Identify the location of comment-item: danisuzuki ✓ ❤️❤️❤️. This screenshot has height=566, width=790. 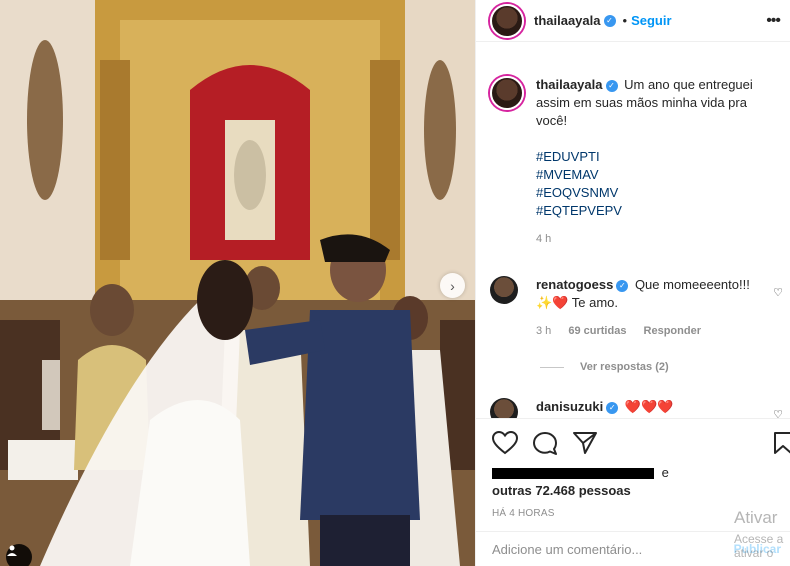
(628, 408).